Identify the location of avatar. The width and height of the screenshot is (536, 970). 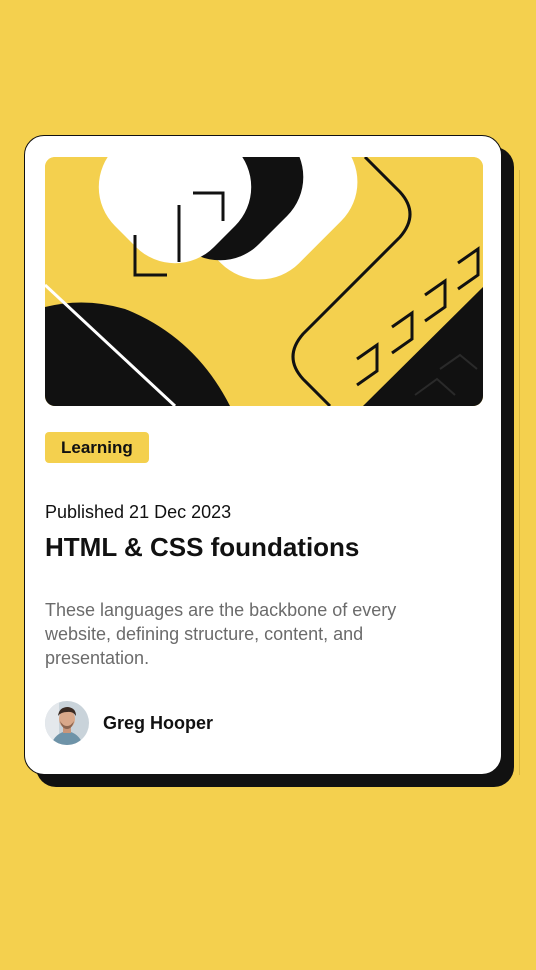
(67, 723).